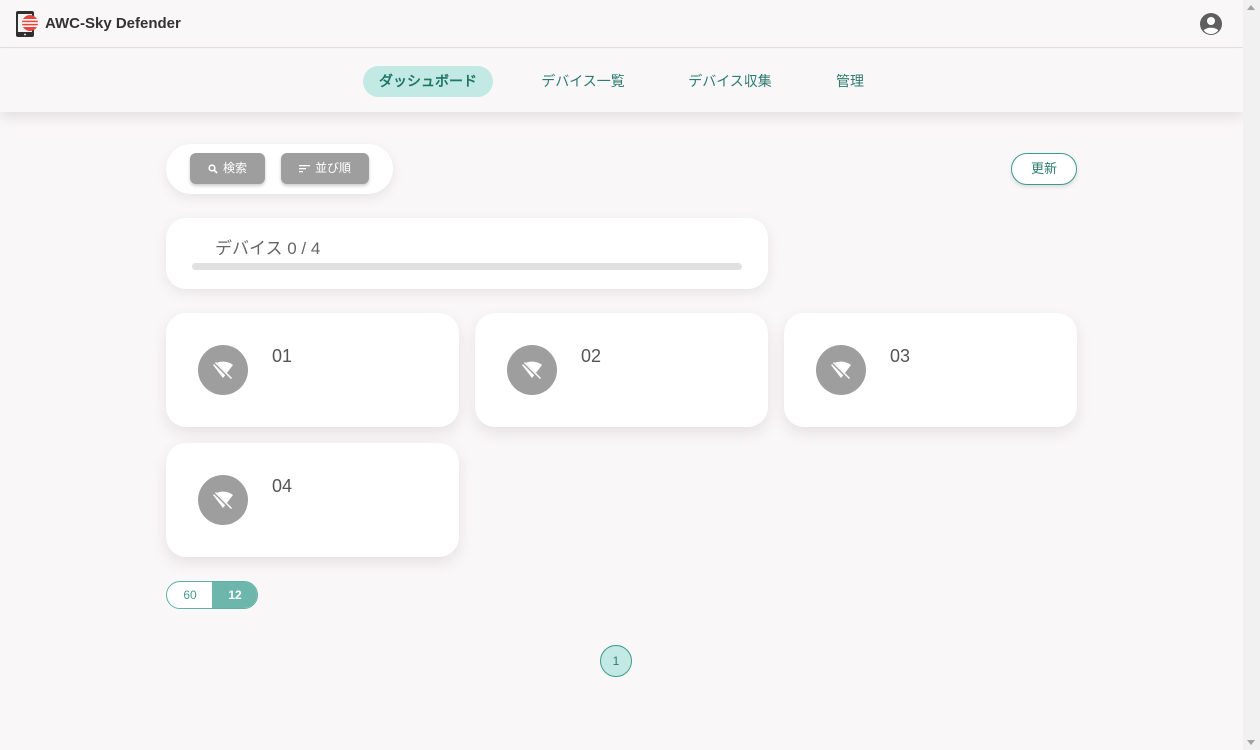  I want to click on page-number-button: 1, so click(616, 661).